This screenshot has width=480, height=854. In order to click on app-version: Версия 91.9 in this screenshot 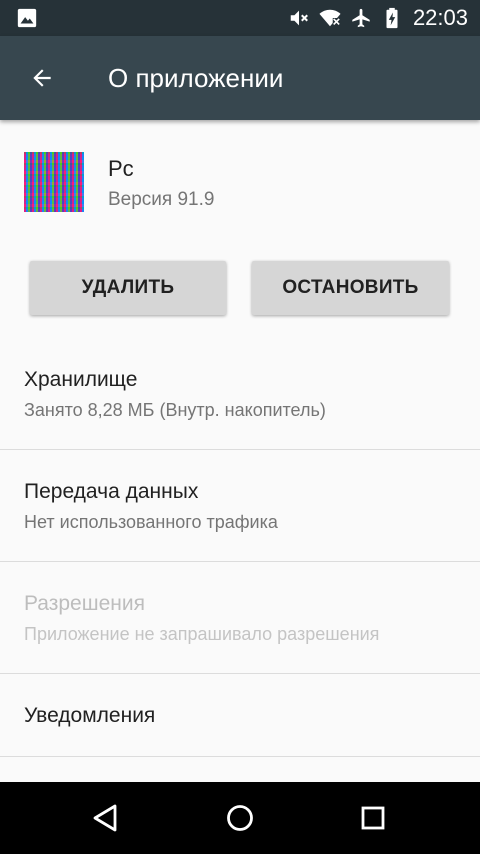, I will do `click(161, 199)`.